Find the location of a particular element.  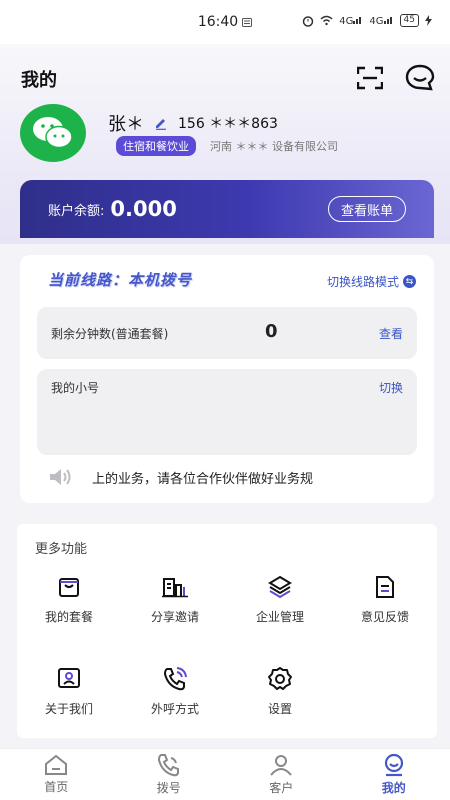

chat-bubble-icon is located at coordinates (420, 77).